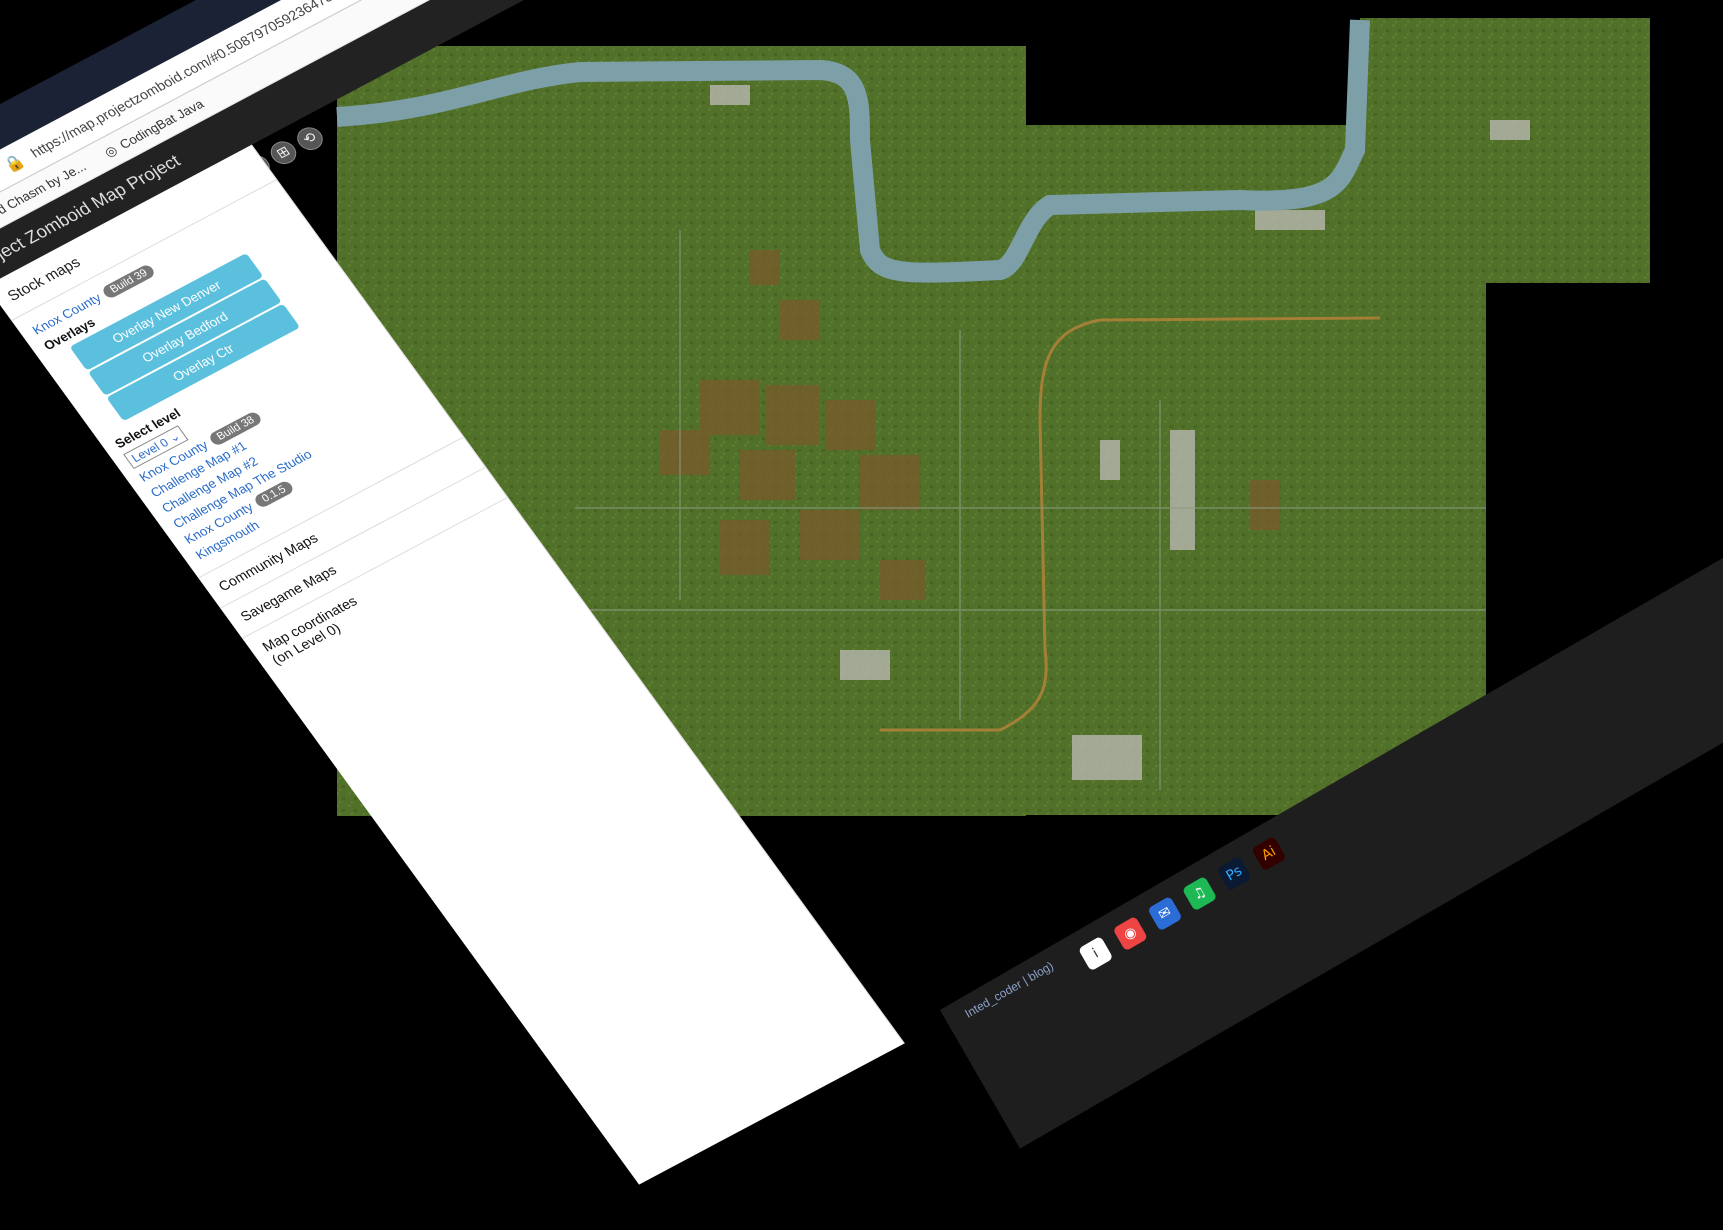  Describe the element at coordinates (1199, 893) in the screenshot. I see `spotify-icon: ♫` at that location.